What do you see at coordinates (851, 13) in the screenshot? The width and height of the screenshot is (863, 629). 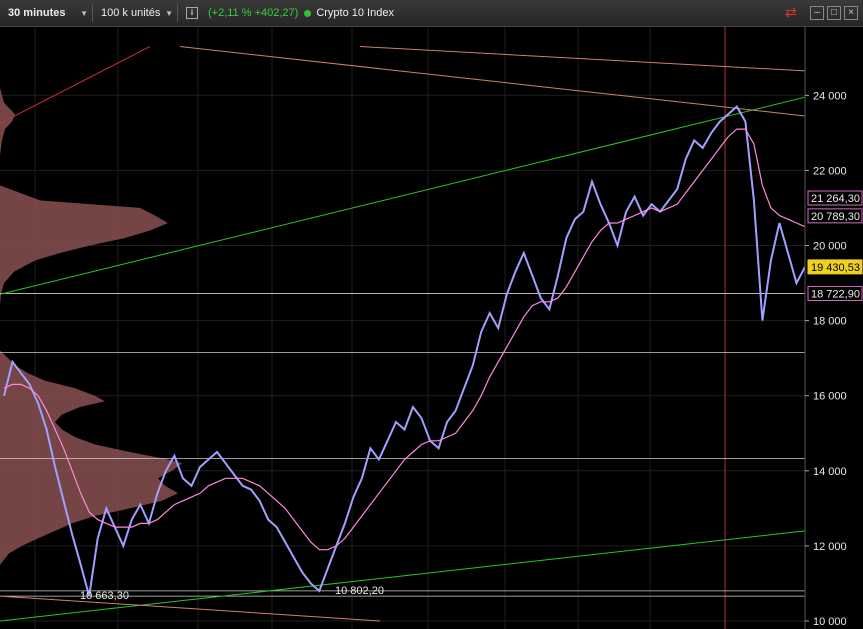 I see `close-icon: ×` at bounding box center [851, 13].